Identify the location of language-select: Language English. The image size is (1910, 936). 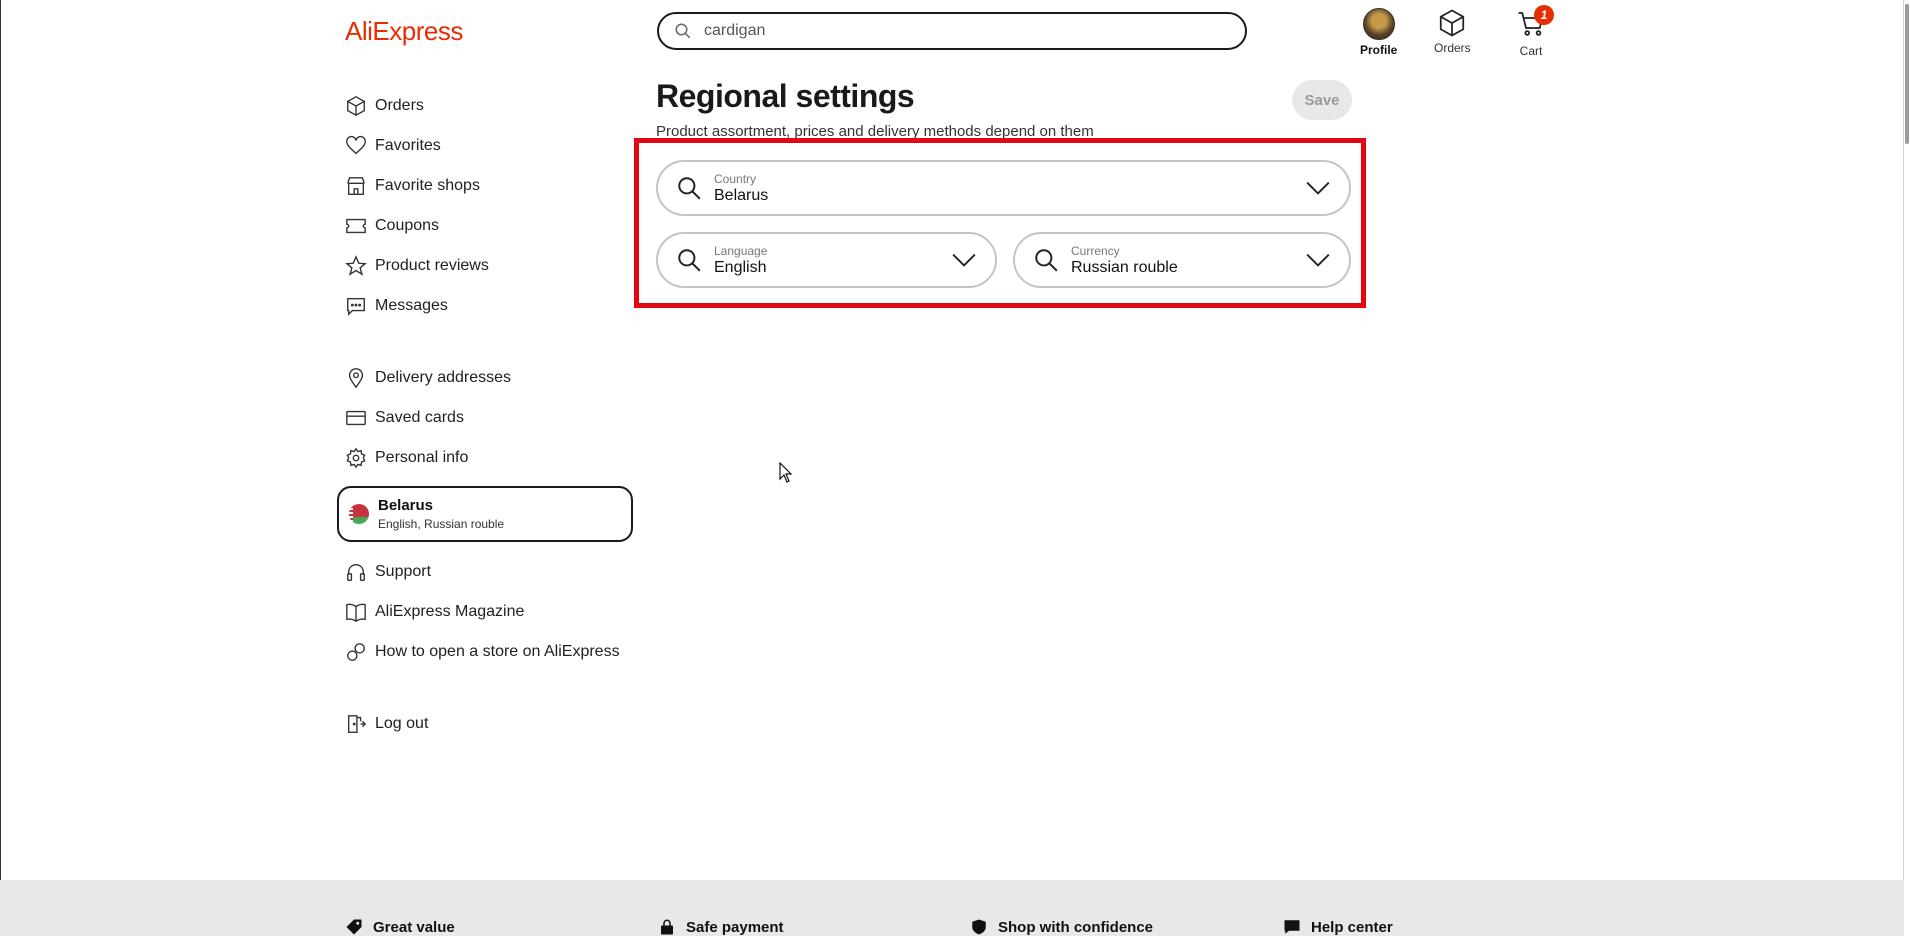
(826, 260).